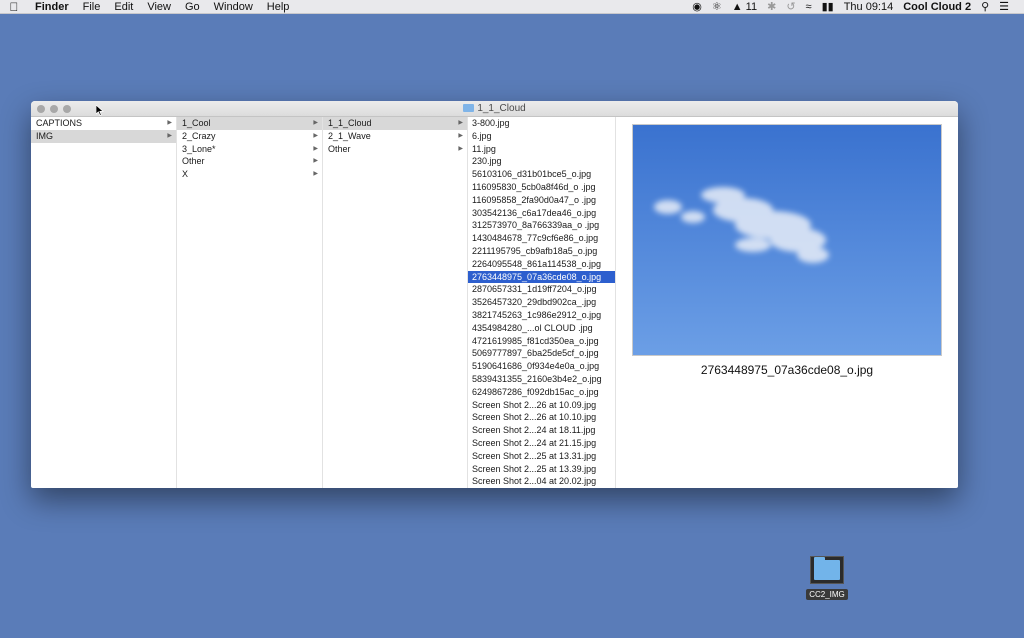 Image resolution: width=1024 pixels, height=638 pixels. I want to click on column-1: CAPTIONS ▶ IMG ▶, so click(104, 302).